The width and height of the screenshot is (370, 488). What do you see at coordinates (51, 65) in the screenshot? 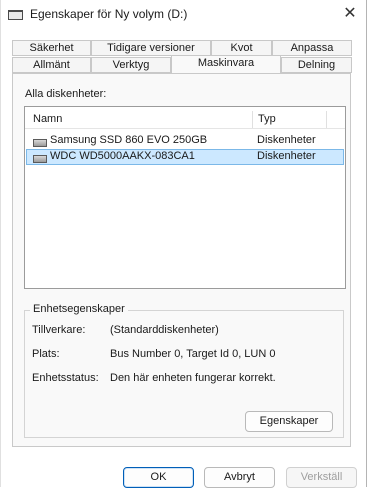
I see `tab-allmant: Allmänt` at bounding box center [51, 65].